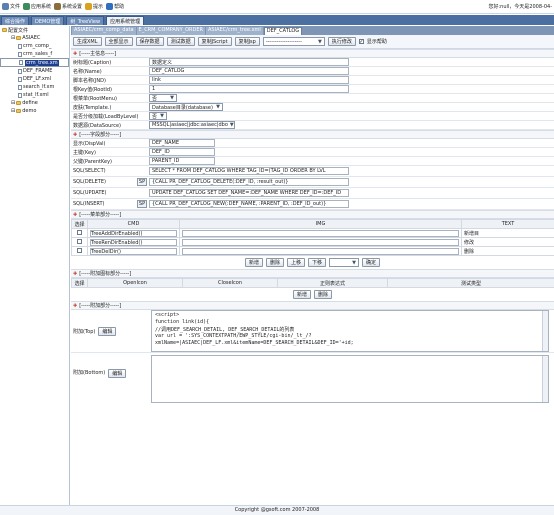 The image size is (554, 515). What do you see at coordinates (98, 54) in the screenshot?
I see `section-main-title: [-----主信息-----]` at bounding box center [98, 54].